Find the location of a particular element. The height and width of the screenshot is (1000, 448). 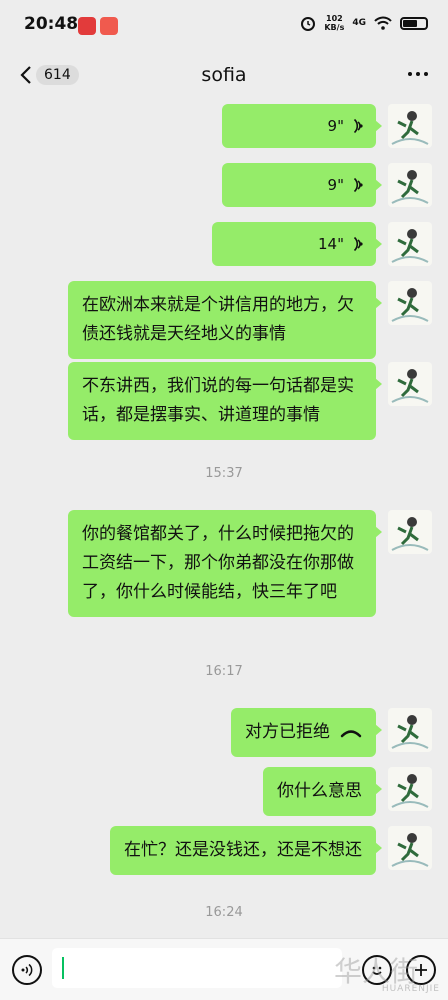

app-notification-icon is located at coordinates (87, 26).